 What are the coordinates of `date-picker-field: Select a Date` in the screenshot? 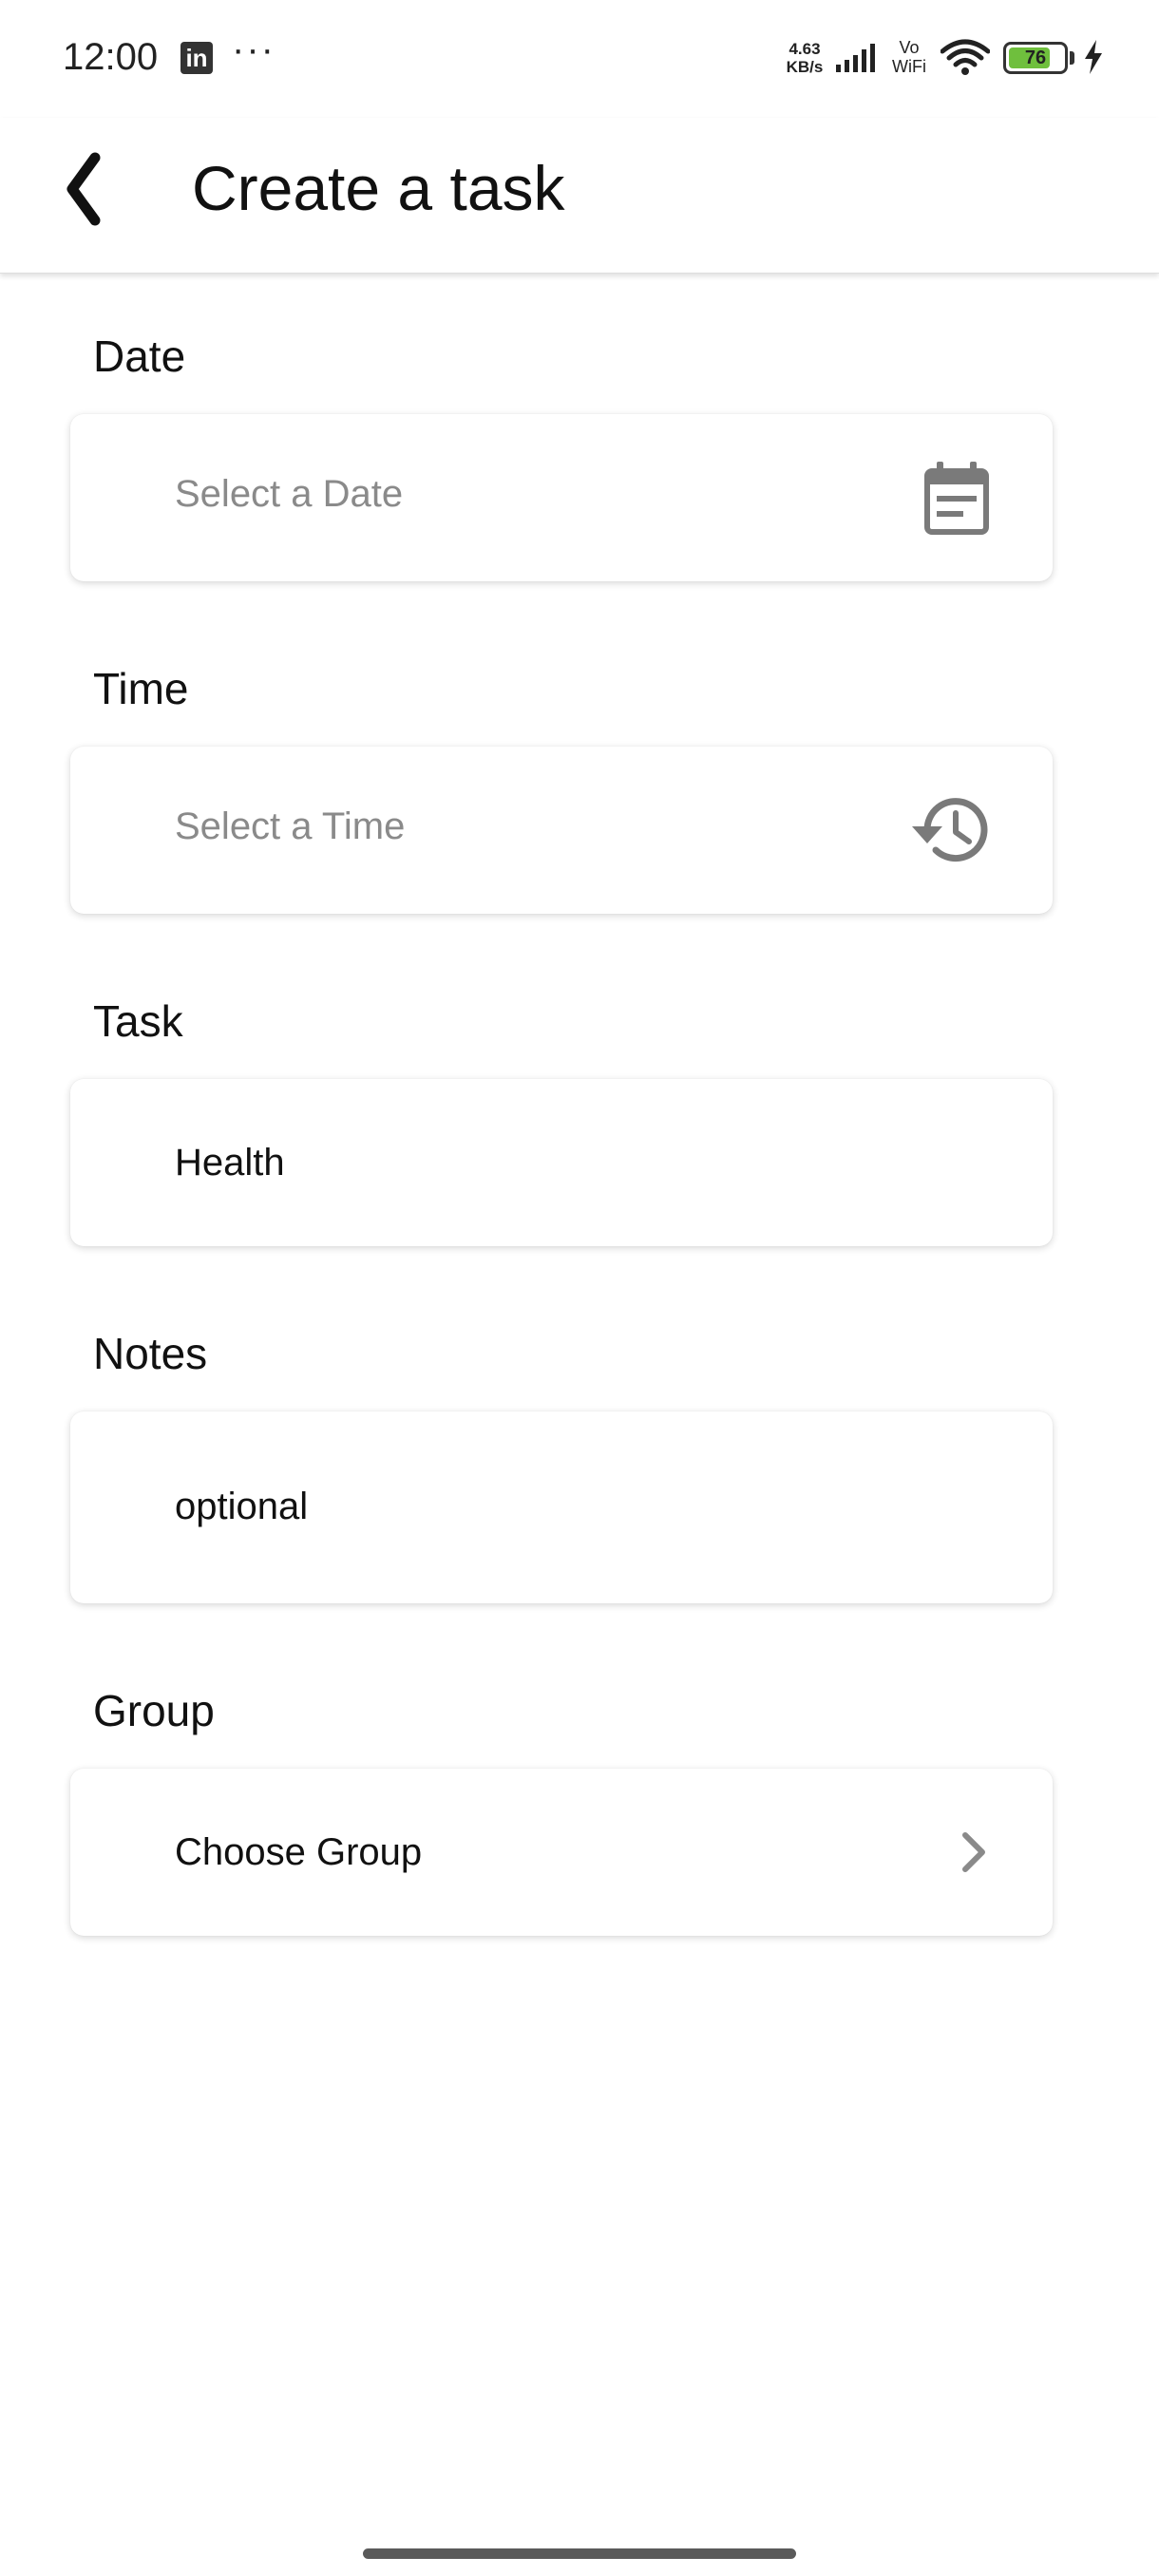 It's located at (561, 497).